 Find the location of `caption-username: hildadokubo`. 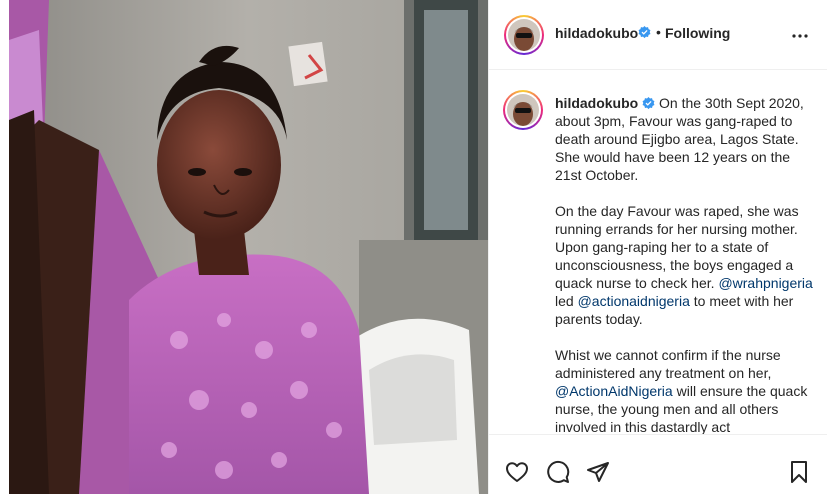

caption-username: hildadokubo is located at coordinates (596, 103).